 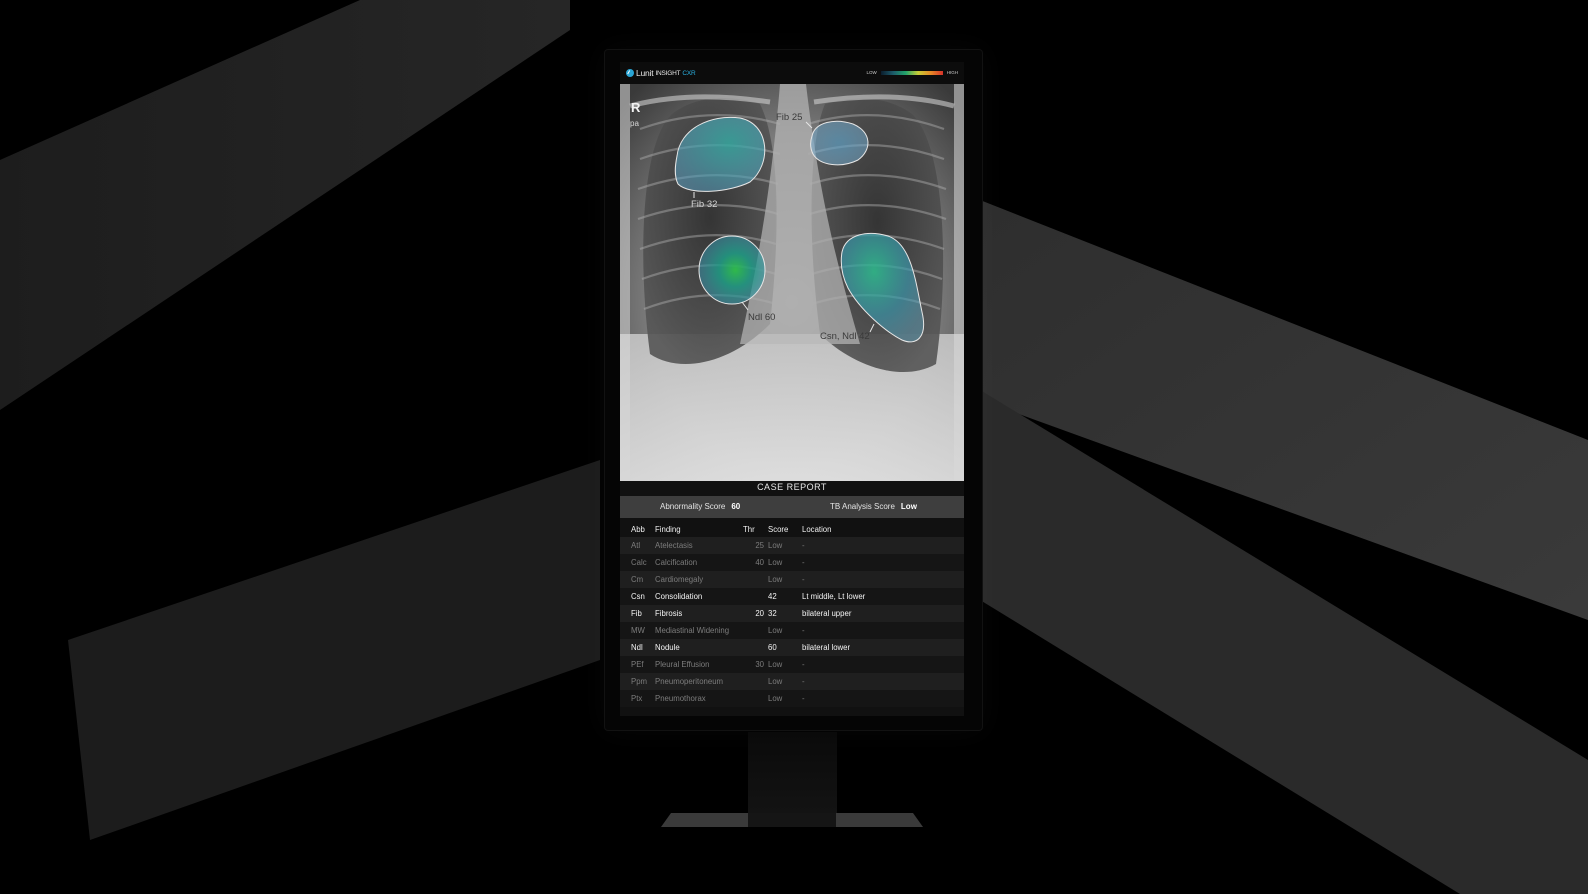 What do you see at coordinates (883, 647) in the screenshot?
I see `finding-location: bilateral lower` at bounding box center [883, 647].